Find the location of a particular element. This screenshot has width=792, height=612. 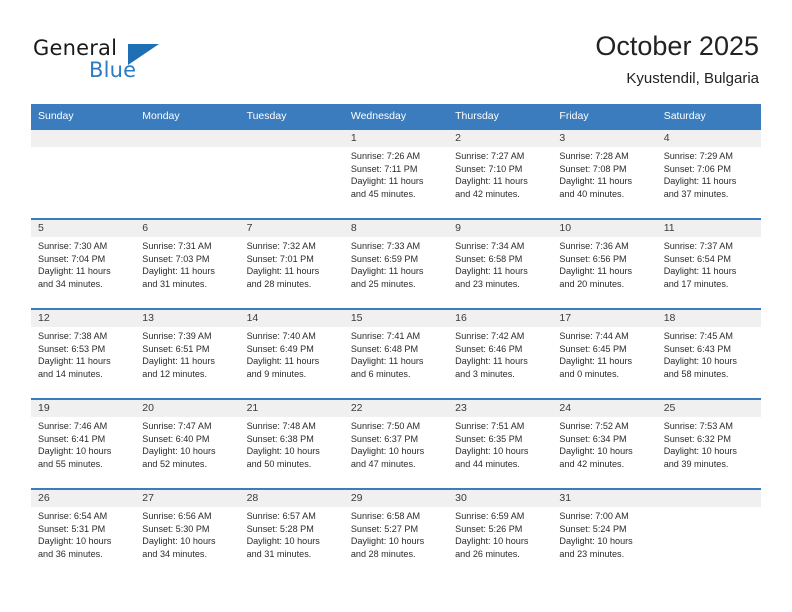

day-number-band: 13 is located at coordinates (187, 318).